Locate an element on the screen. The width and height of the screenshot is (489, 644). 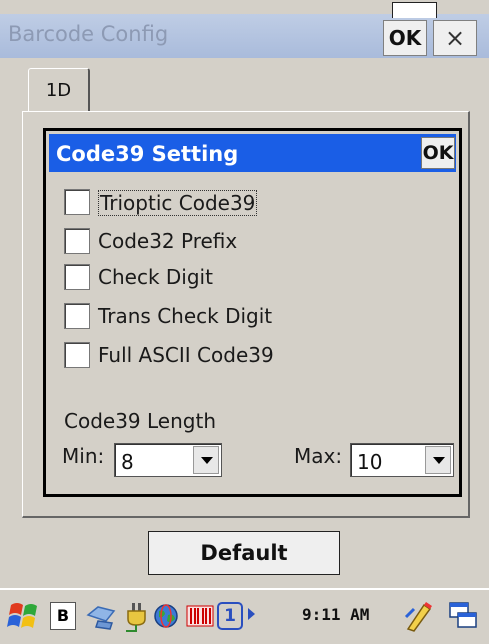
dialog-ok-button: OK is located at coordinates (438, 153).